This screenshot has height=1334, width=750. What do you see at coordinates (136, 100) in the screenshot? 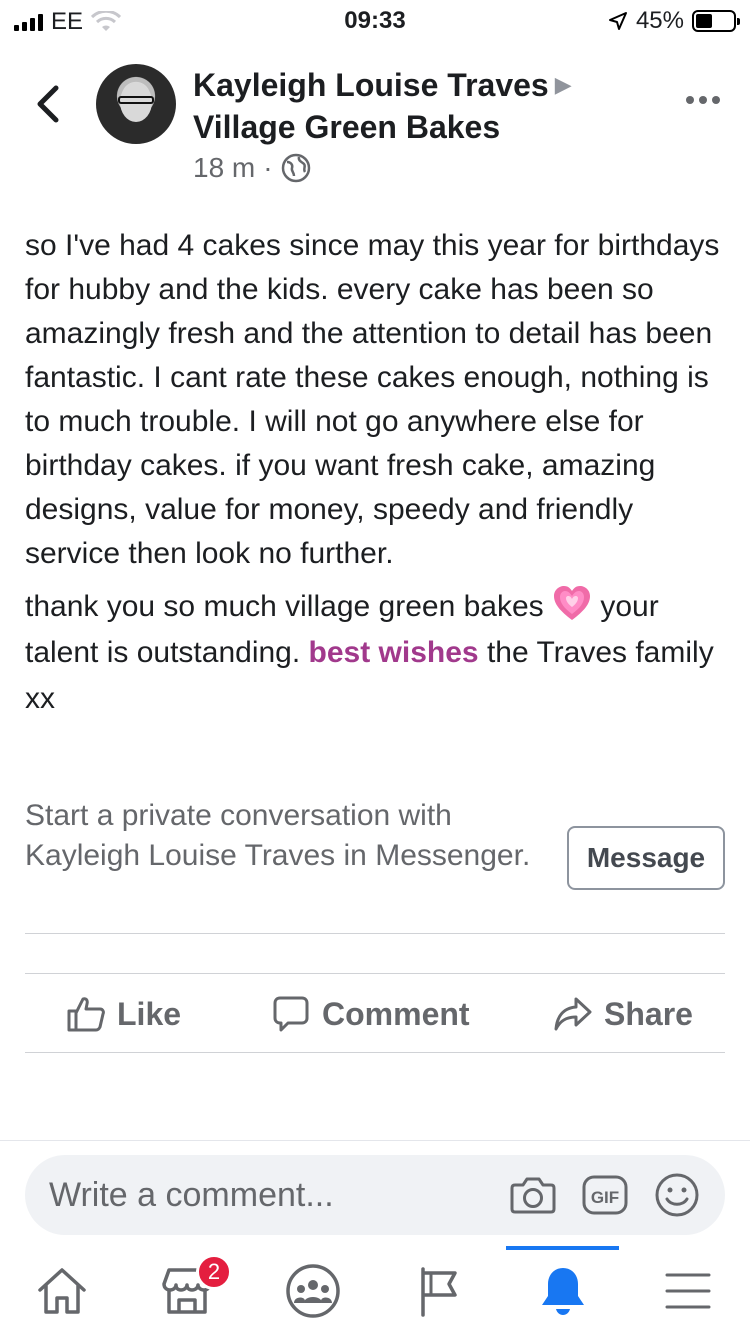
I see `avatar-glasses` at bounding box center [136, 100].